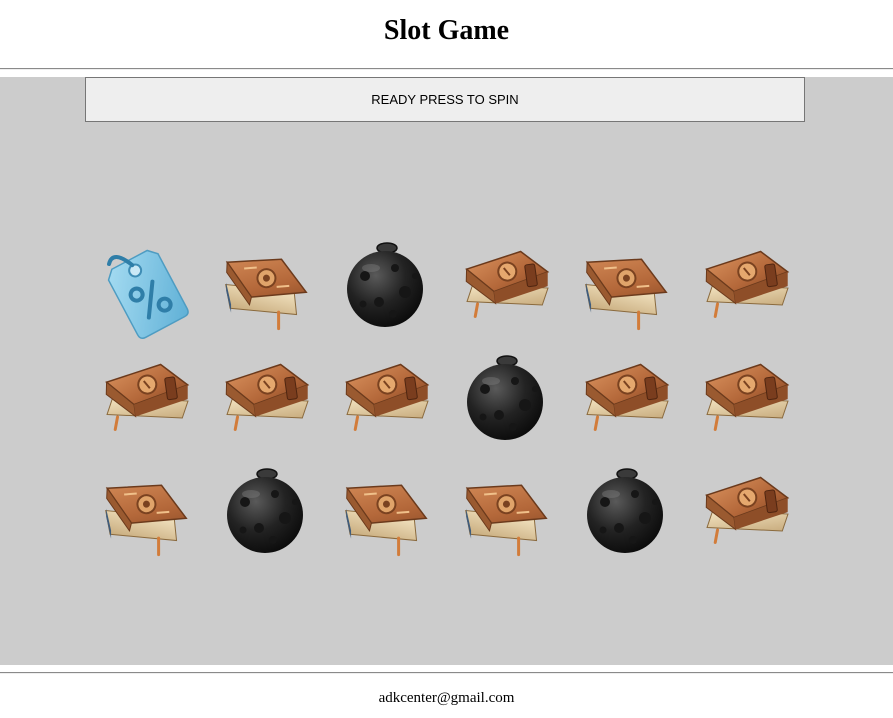 The width and height of the screenshot is (893, 718). I want to click on page-title: Slot Game, so click(446, 30).